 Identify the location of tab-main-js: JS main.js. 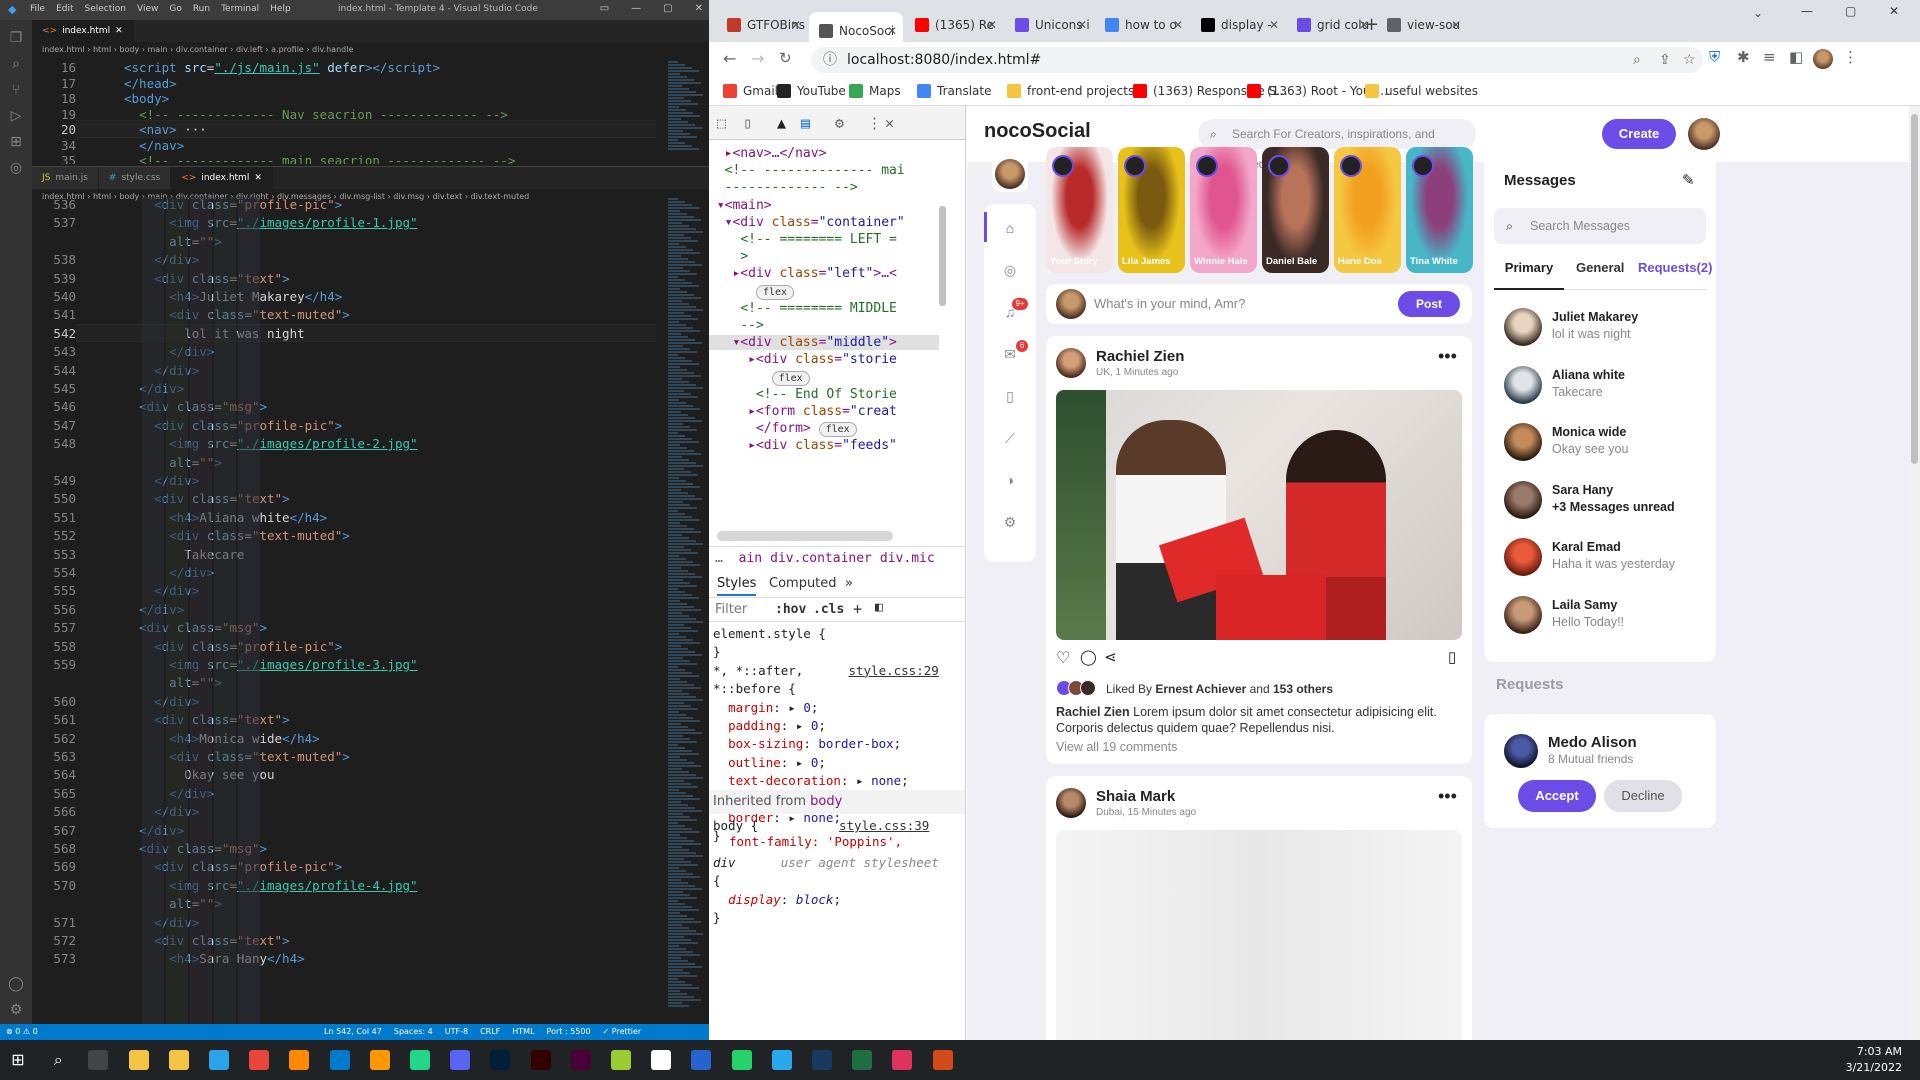
(65, 178).